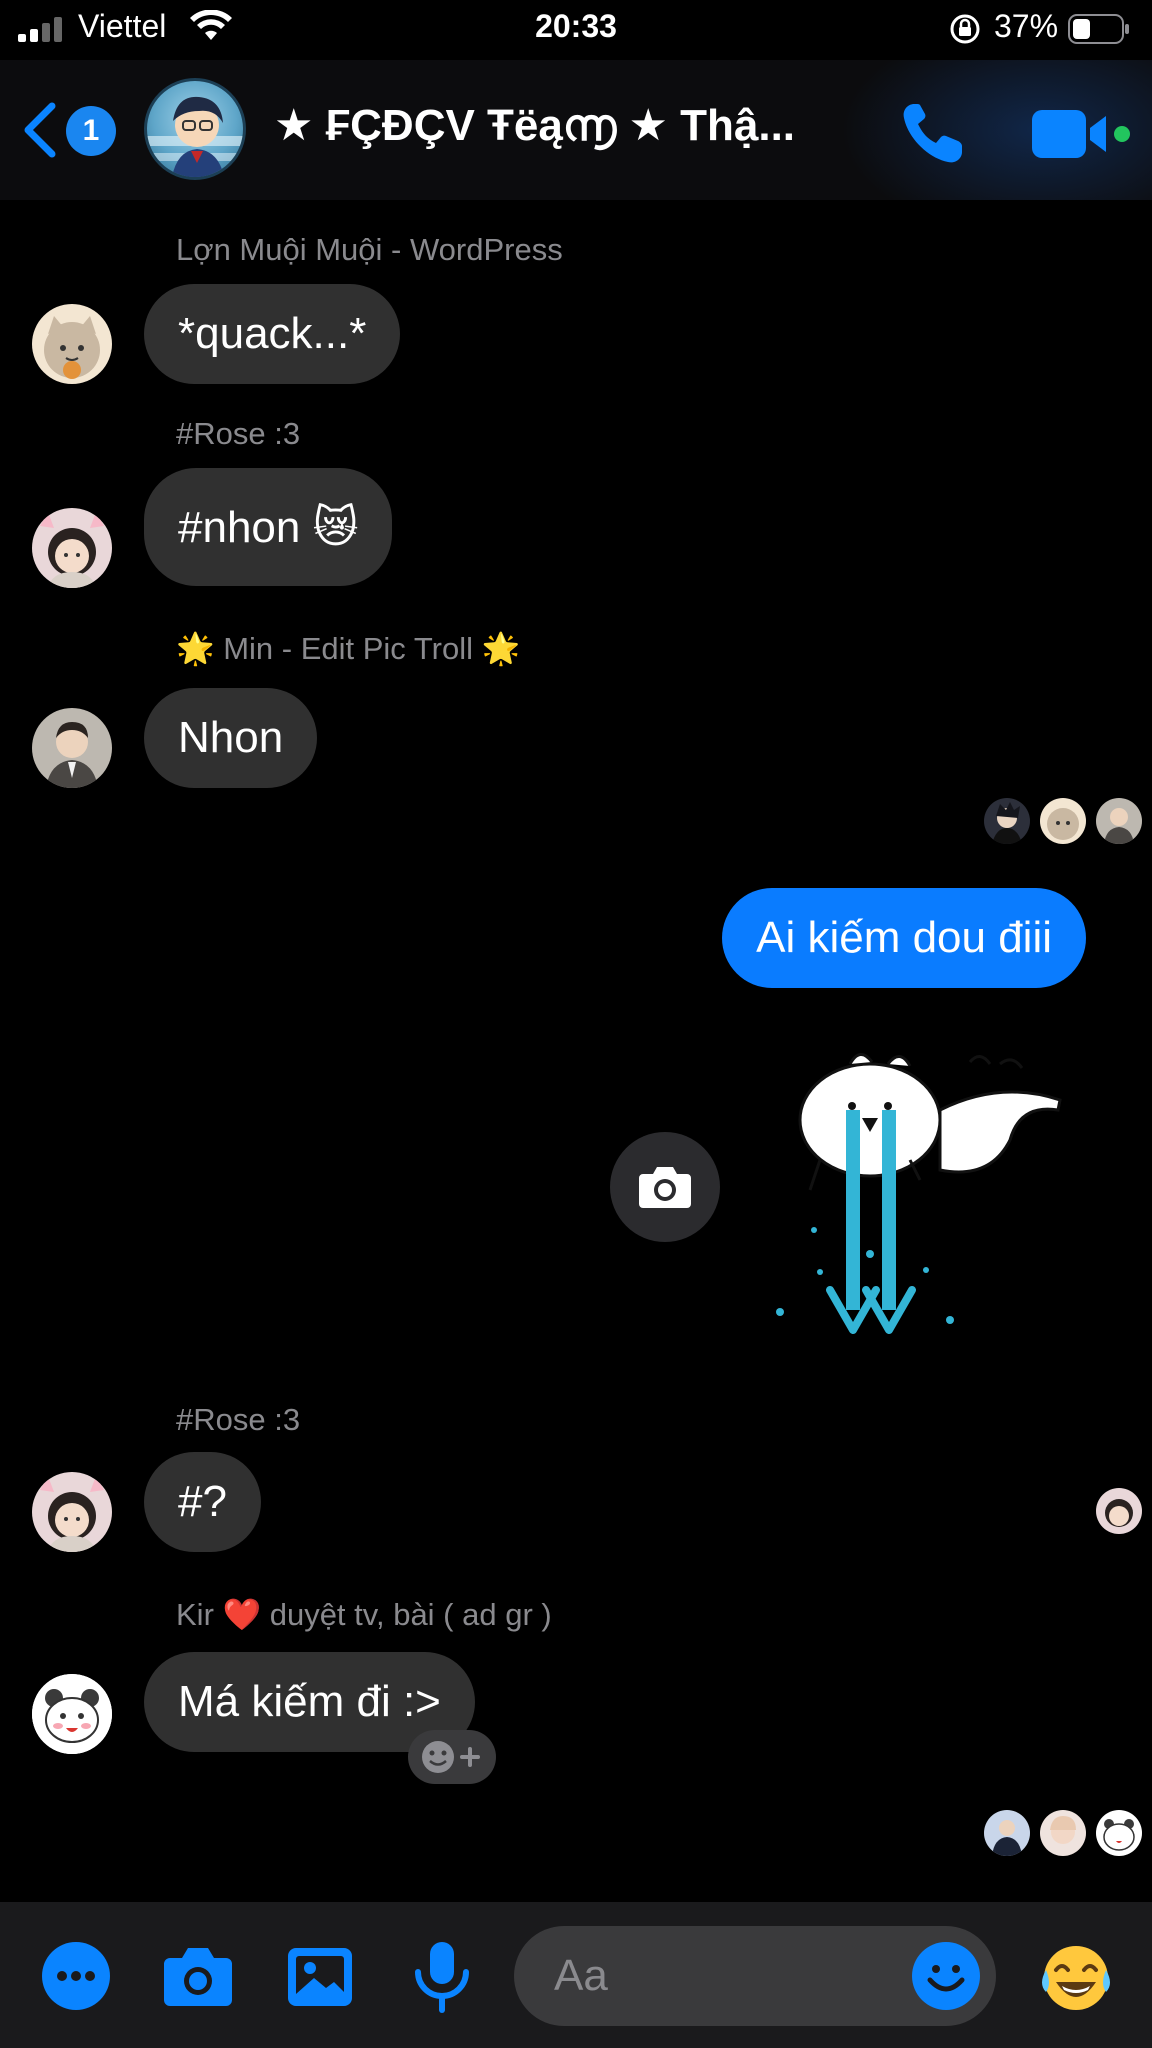 This screenshot has width=1152, height=2048. Describe the element at coordinates (1076, 1978) in the screenshot. I see `laughing-emoji-button` at that location.